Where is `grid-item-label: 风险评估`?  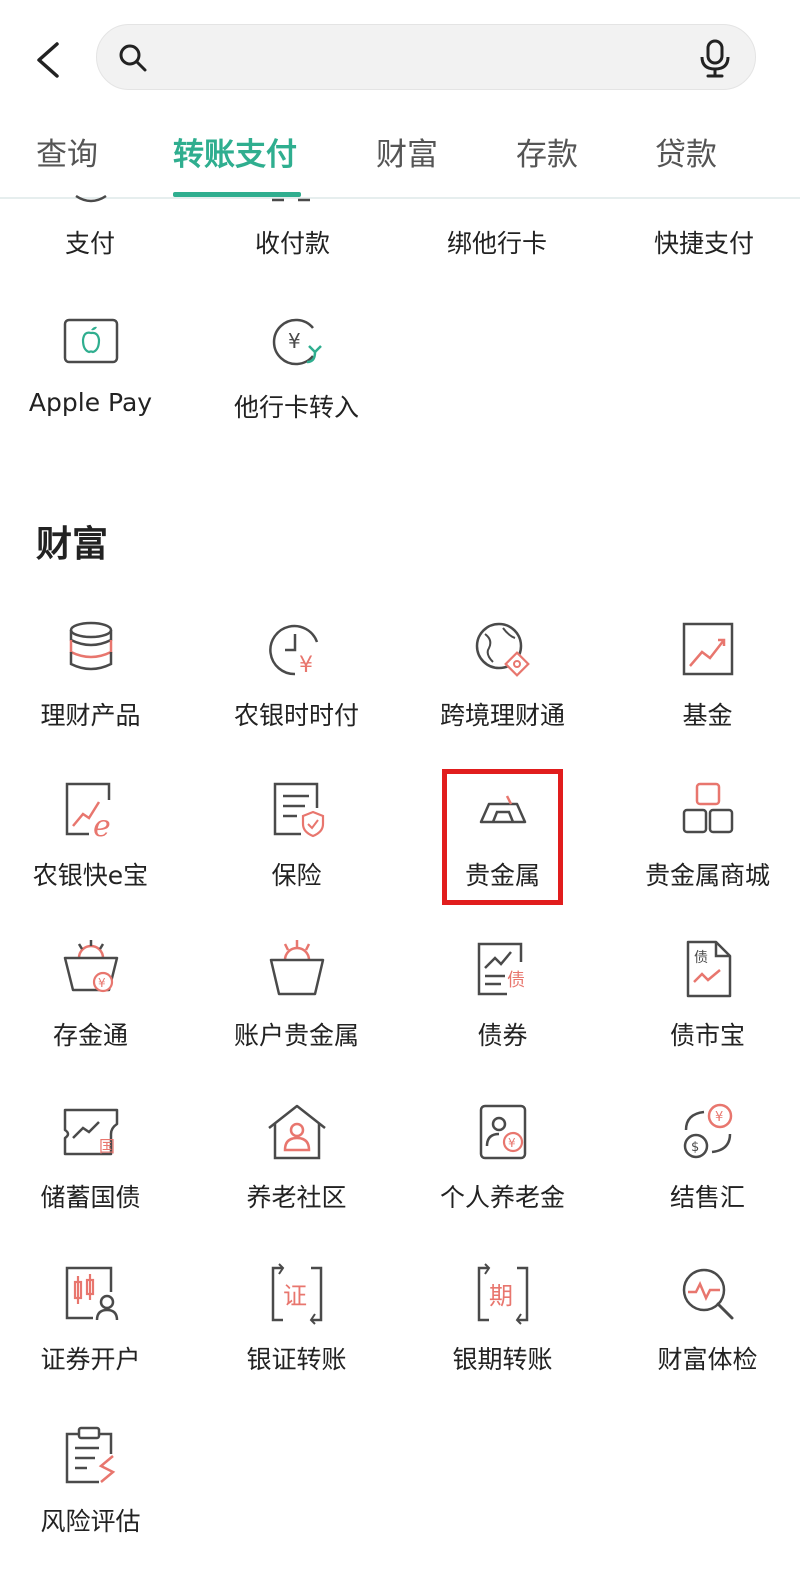 grid-item-label: 风险评估 is located at coordinates (90, 1521).